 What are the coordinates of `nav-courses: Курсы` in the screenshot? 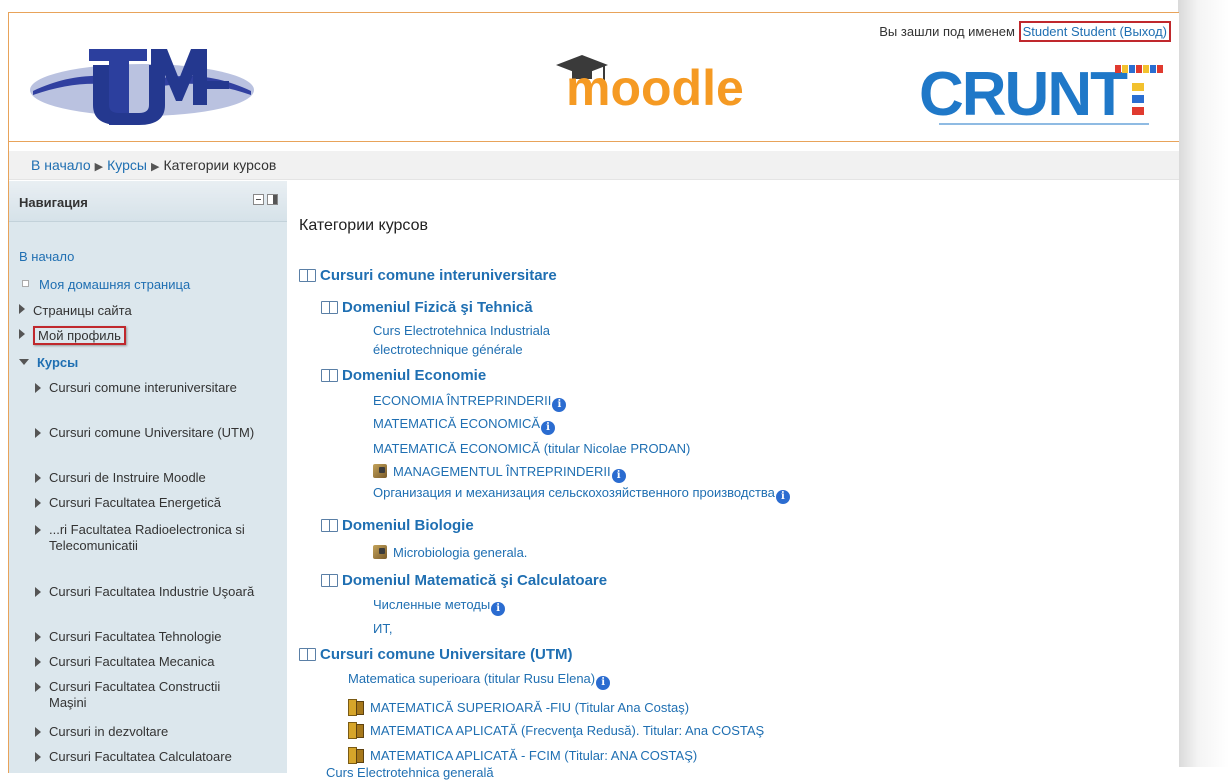 It's located at (48, 362).